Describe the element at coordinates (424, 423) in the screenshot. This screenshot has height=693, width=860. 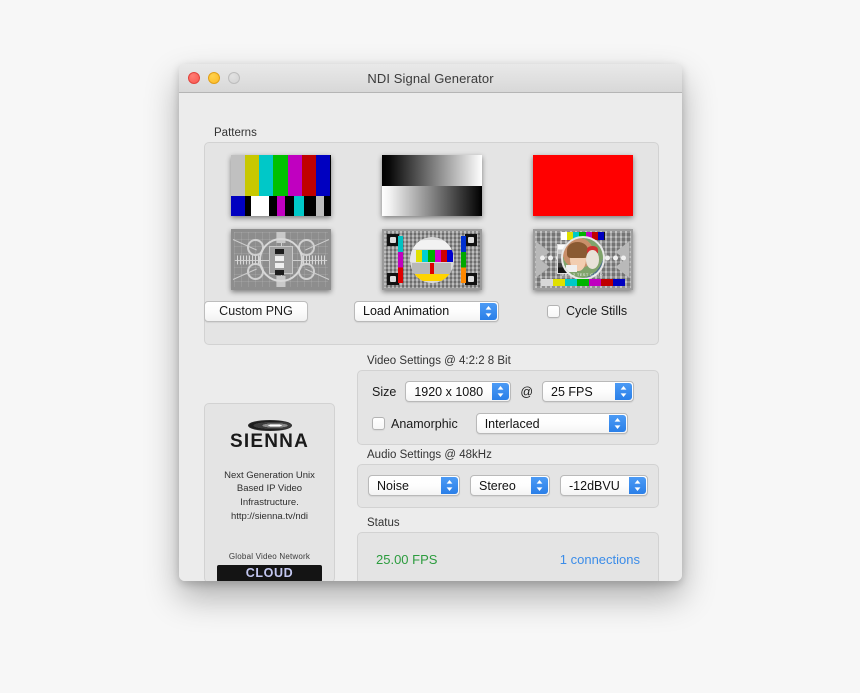
I see `anamorphic-label: Anamorphic` at that location.